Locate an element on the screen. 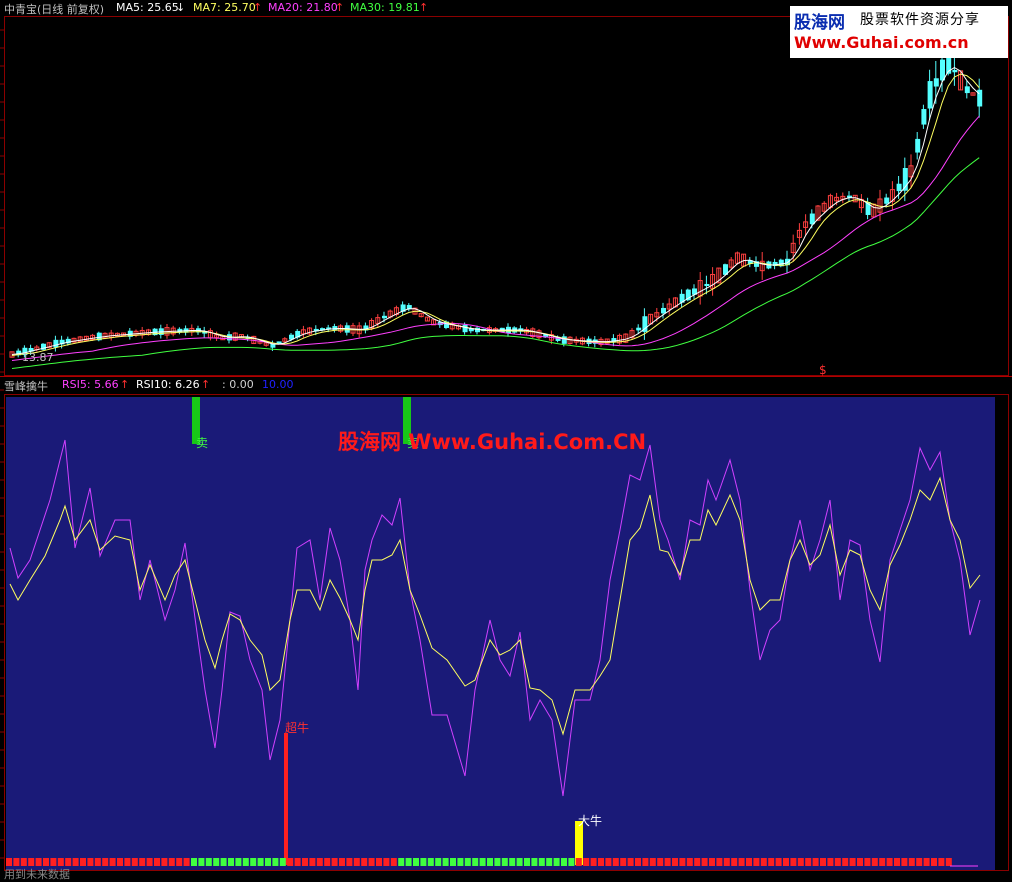 This screenshot has width=1012, height=882. status-text: 用到未来数据 is located at coordinates (37, 874).